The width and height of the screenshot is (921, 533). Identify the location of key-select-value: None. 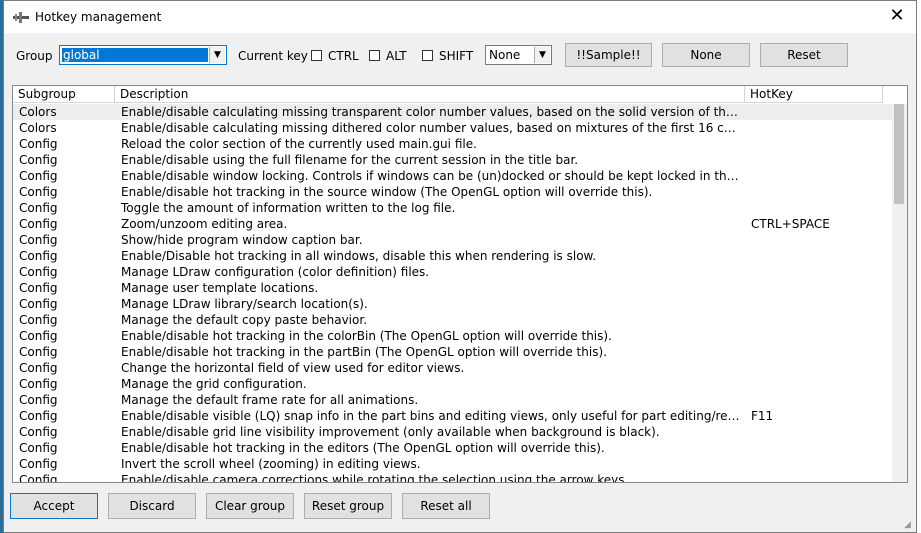
(505, 55).